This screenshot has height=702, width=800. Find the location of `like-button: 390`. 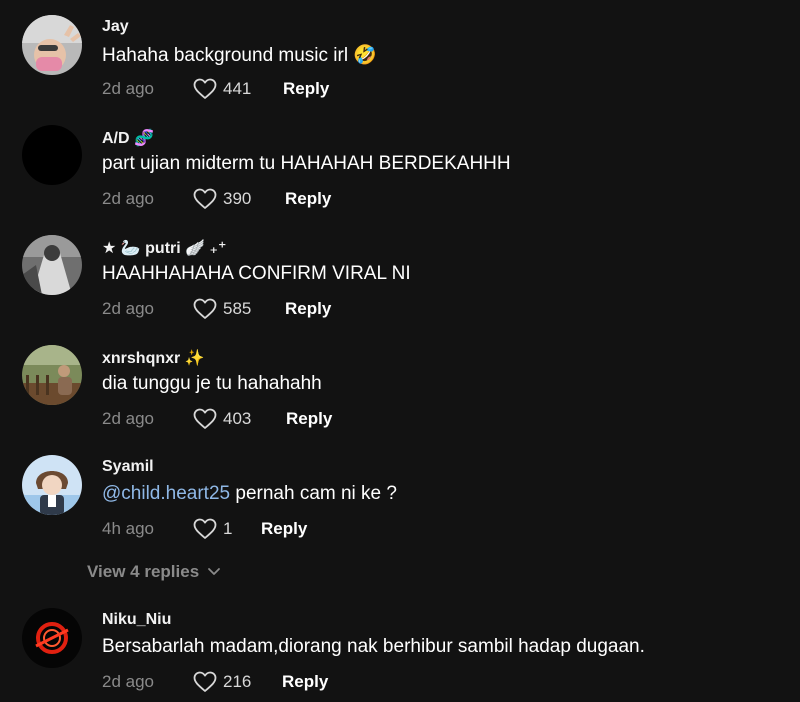

like-button: 390 is located at coordinates (222, 199).